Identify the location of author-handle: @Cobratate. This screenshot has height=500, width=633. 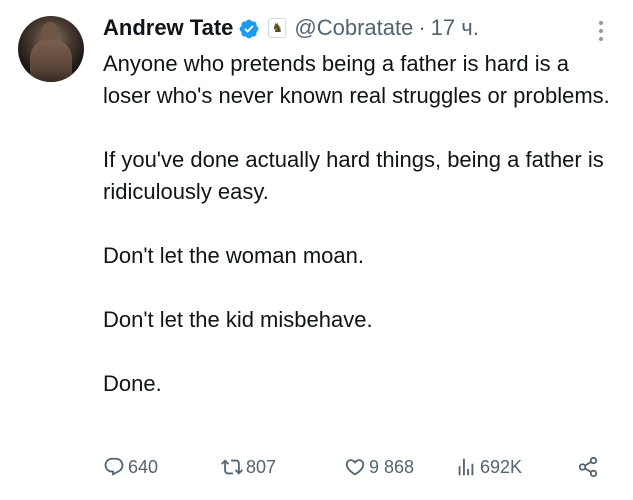
(353, 28).